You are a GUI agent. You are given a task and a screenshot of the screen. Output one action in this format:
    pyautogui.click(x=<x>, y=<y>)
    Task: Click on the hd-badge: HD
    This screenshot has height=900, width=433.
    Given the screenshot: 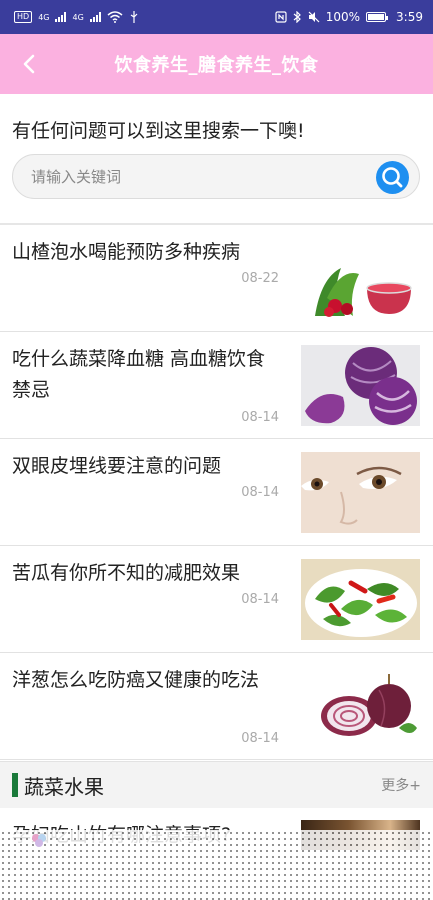 What is the action you would take?
    pyautogui.click(x=23, y=17)
    